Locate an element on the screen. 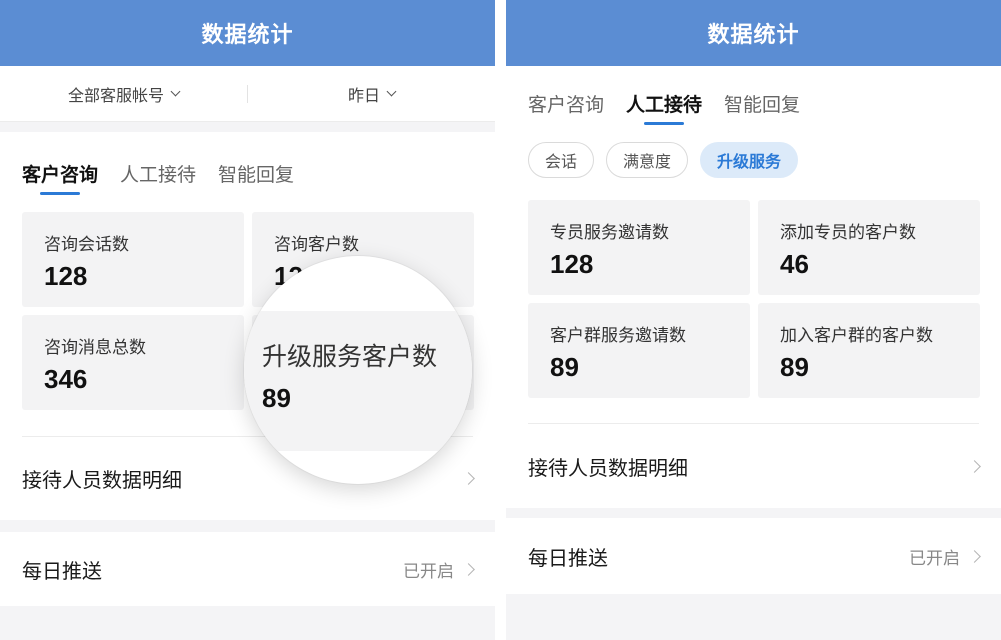 The height and width of the screenshot is (640, 1001). stat-tile: 咨询会话数 128 is located at coordinates (133, 259).